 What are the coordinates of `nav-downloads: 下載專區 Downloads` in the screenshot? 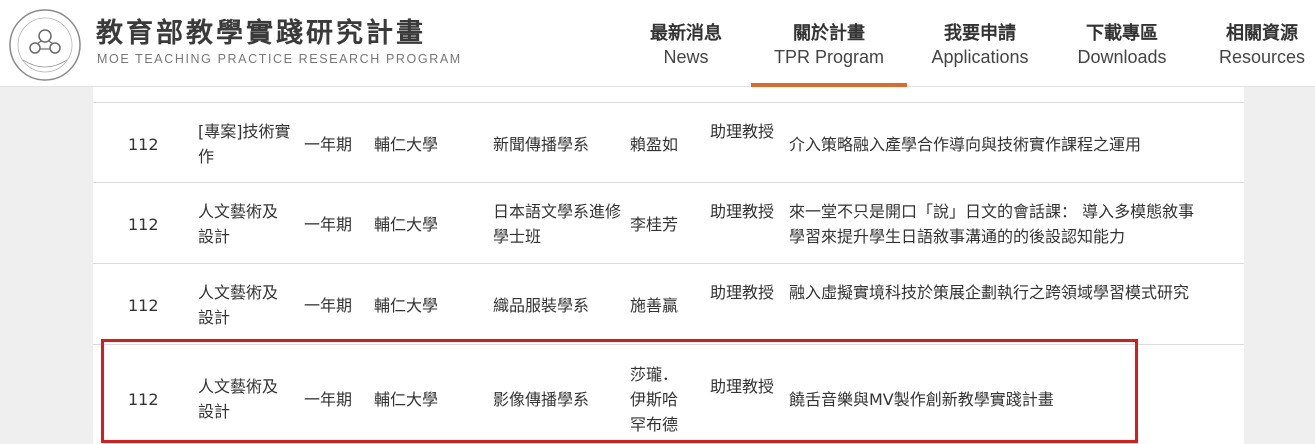 It's located at (1122, 43).